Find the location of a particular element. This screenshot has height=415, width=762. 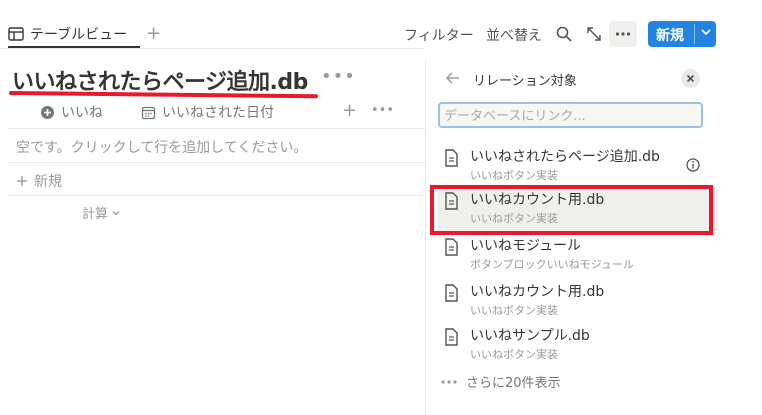

tab-divider is located at coordinates (212, 48).